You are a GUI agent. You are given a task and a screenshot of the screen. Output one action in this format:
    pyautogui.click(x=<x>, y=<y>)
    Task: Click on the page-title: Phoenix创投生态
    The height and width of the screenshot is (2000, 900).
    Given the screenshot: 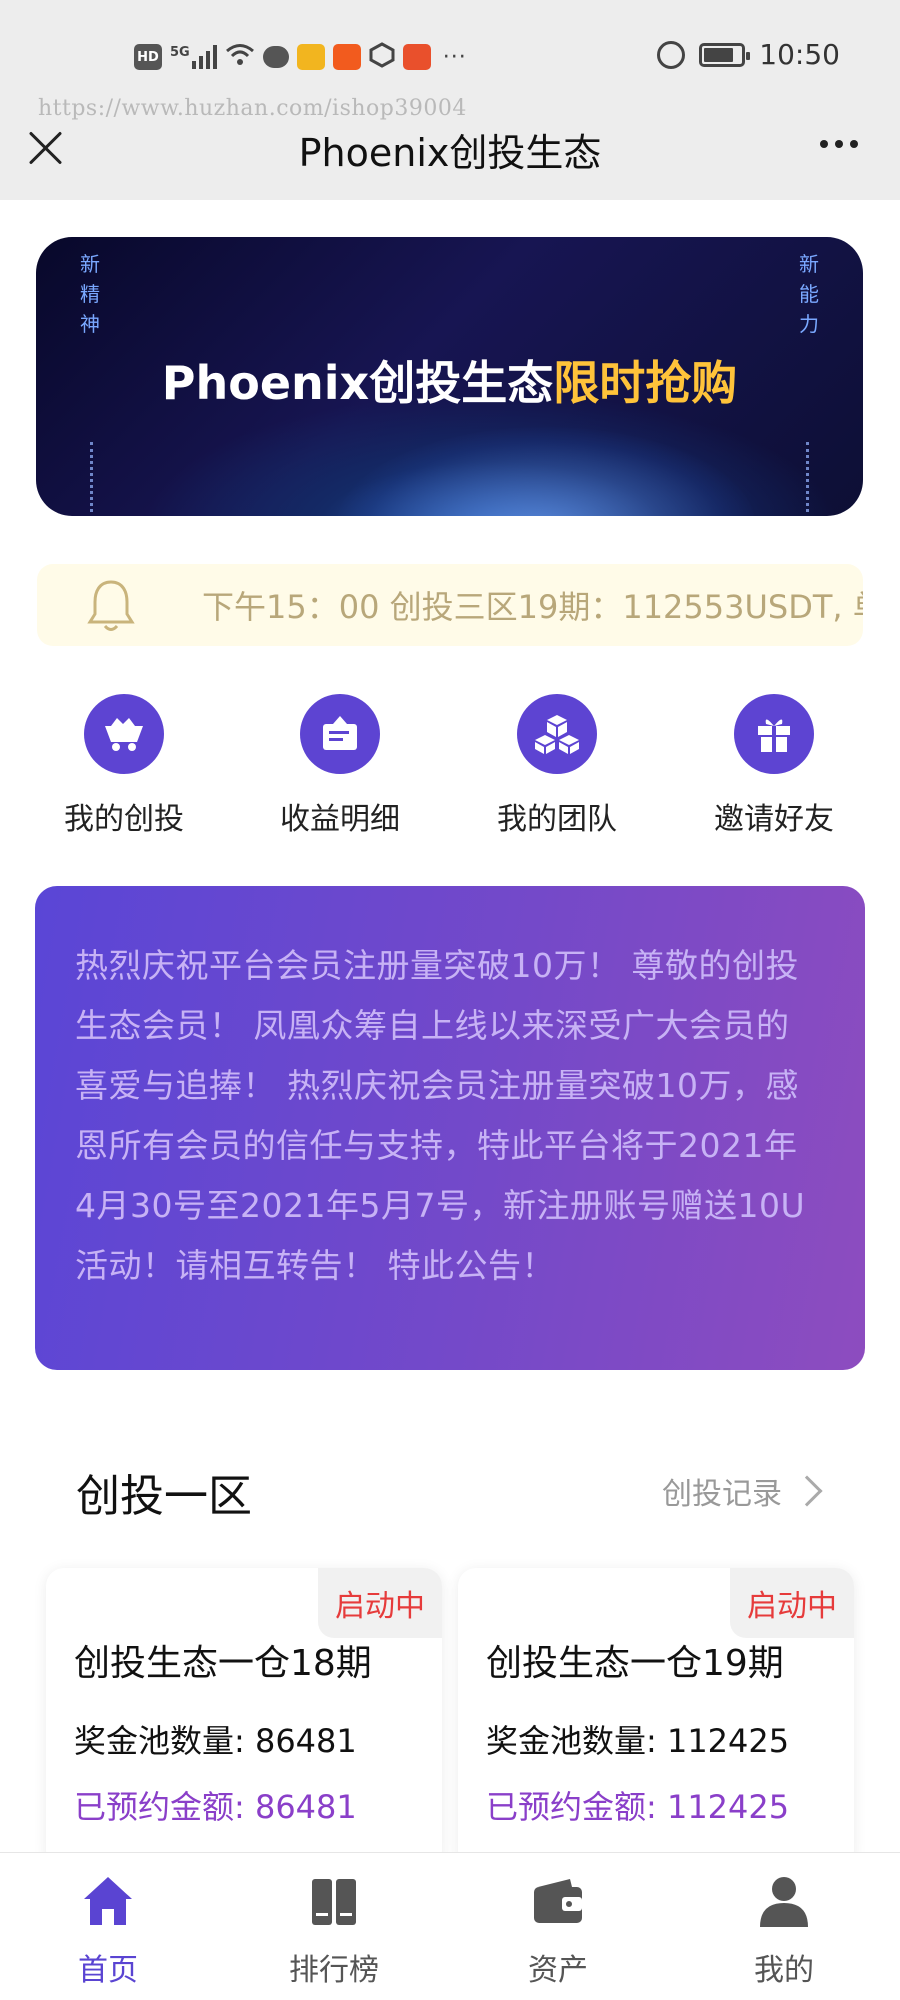 What is the action you would take?
    pyautogui.click(x=450, y=153)
    